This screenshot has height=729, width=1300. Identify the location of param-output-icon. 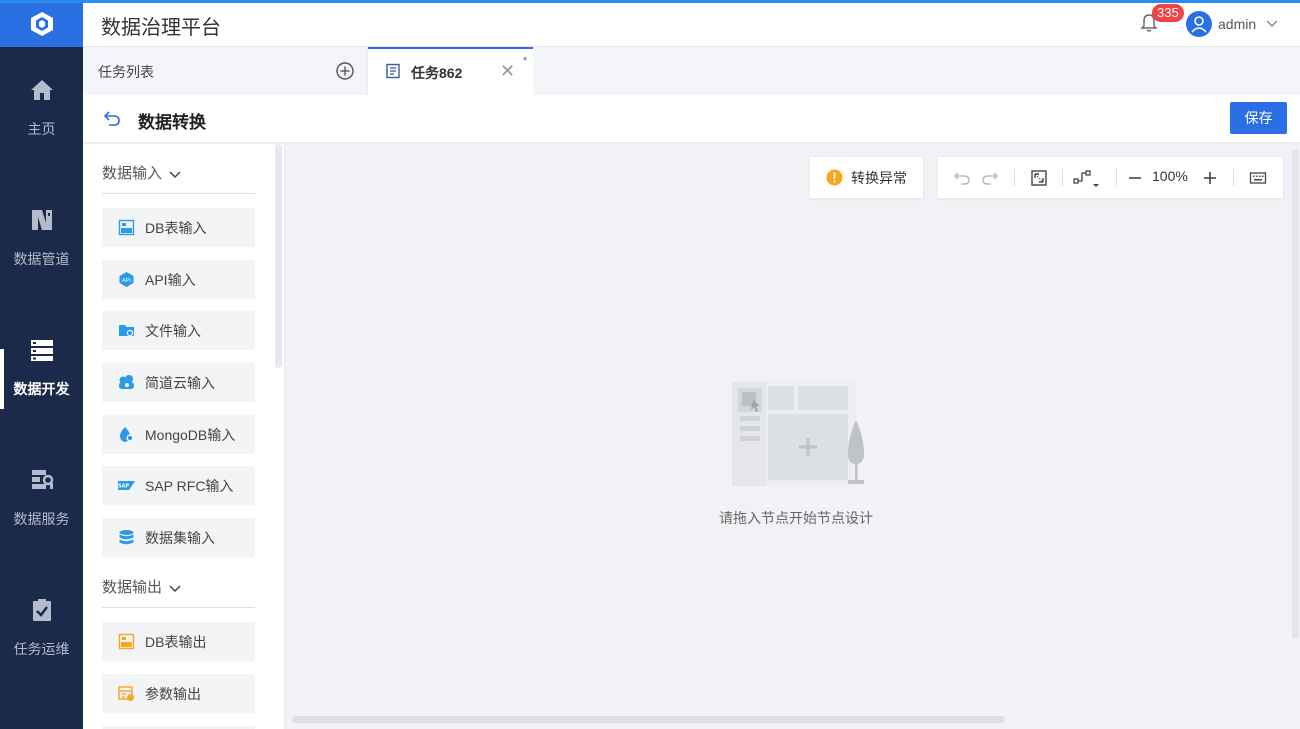
(126, 693).